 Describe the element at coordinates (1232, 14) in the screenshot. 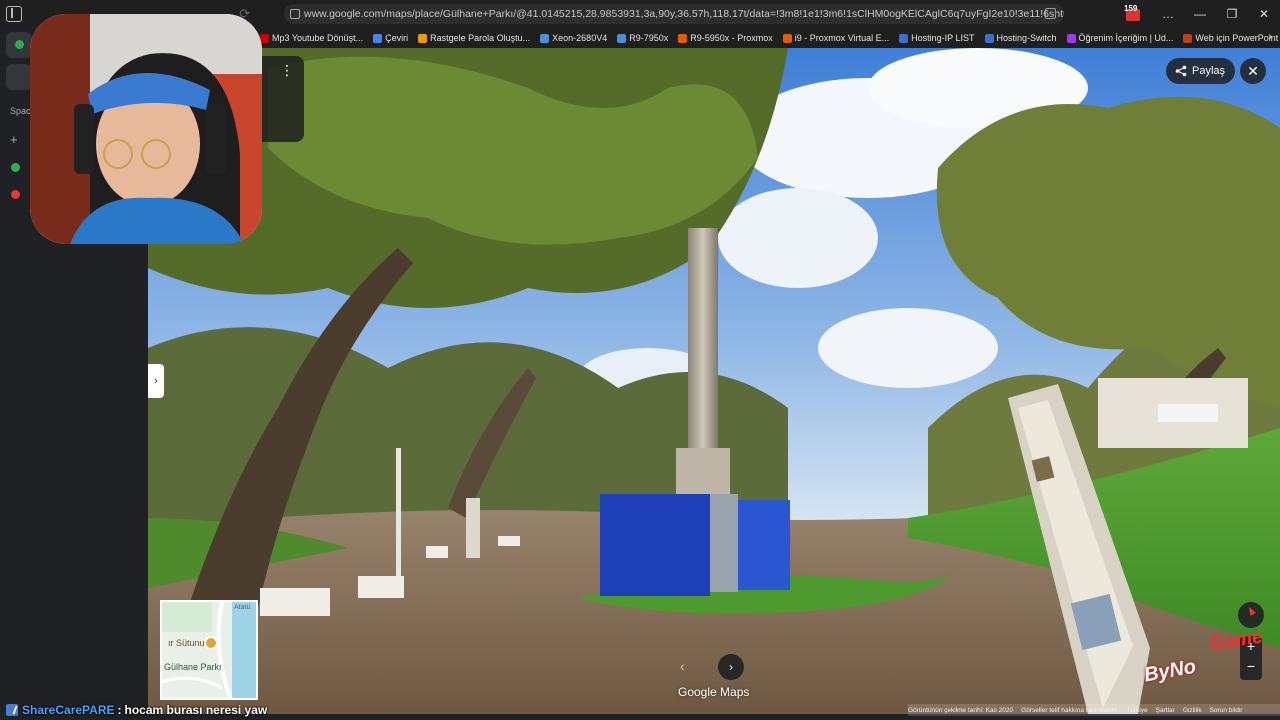

I see `maximize-button: ❐` at that location.